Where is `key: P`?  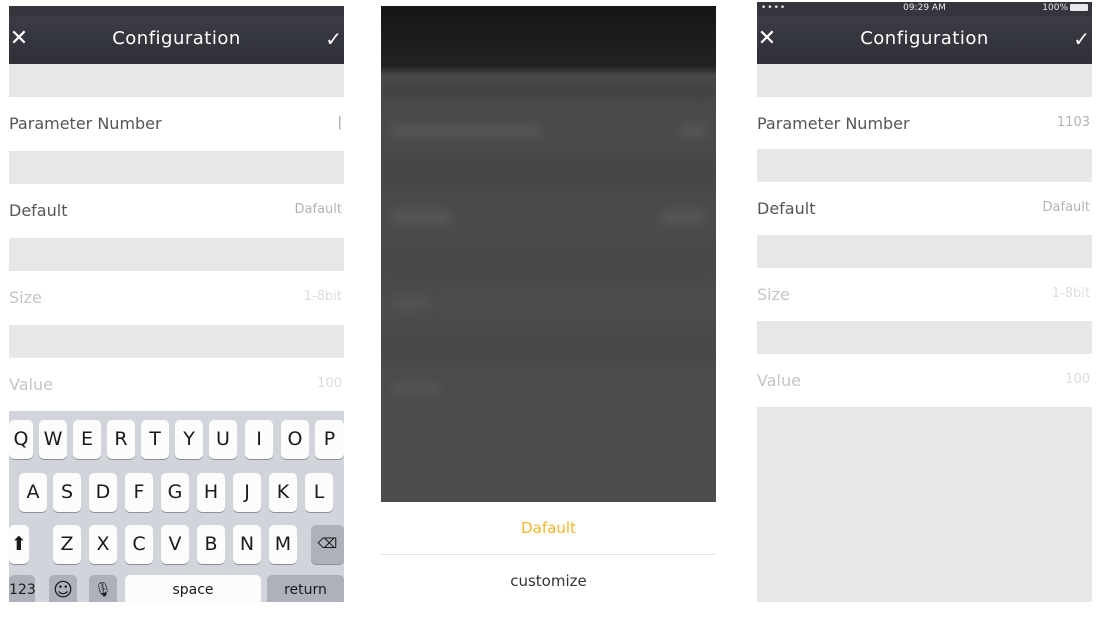 key: P is located at coordinates (329, 439).